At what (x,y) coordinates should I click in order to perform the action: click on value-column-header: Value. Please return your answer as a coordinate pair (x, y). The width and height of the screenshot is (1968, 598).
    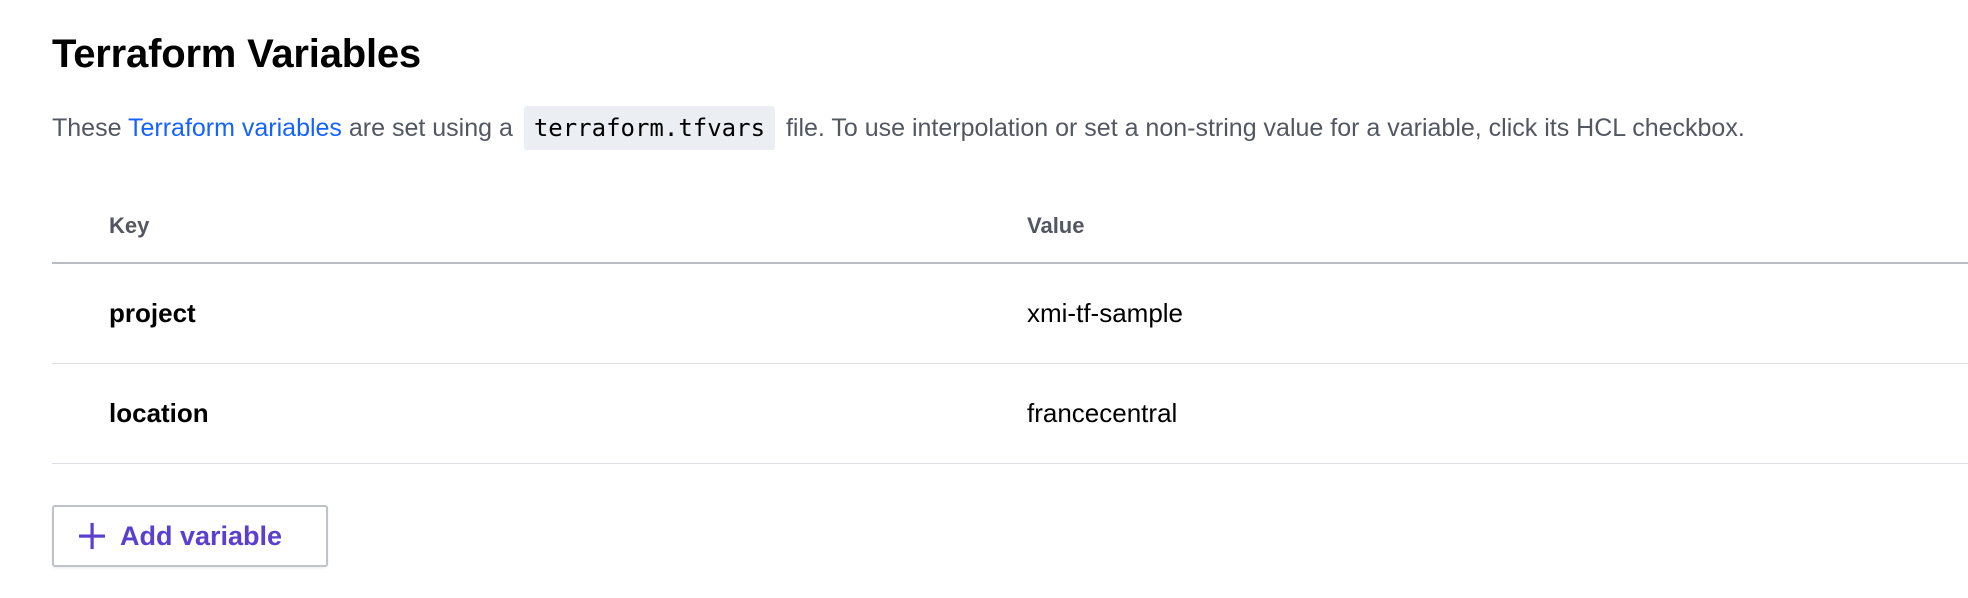
    Looking at the image, I should click on (1056, 225).